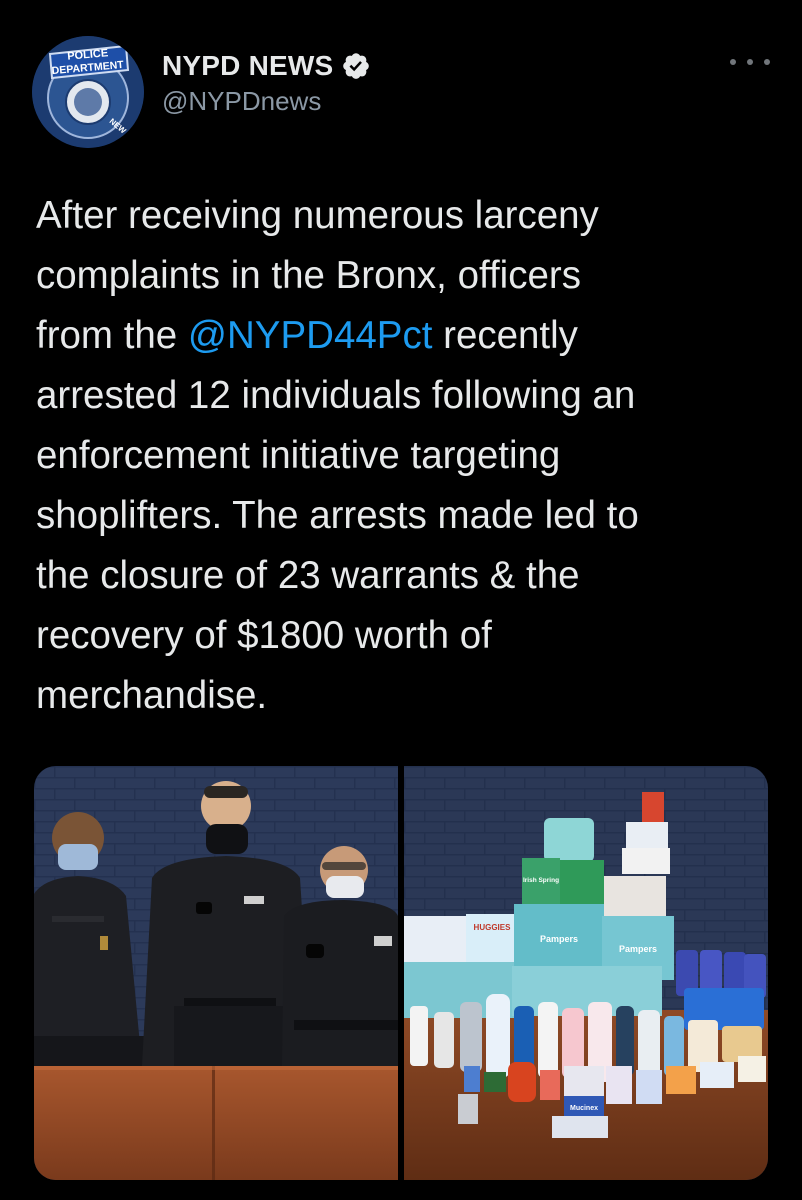  What do you see at coordinates (241, 101) in the screenshot?
I see `author-handle: @NYPDnews` at bounding box center [241, 101].